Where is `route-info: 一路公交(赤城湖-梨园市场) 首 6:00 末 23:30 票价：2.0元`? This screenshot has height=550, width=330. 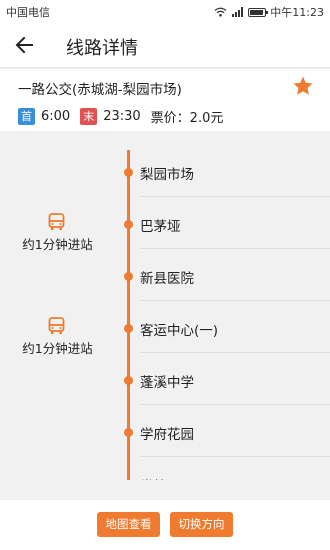
route-info: 一路公交(赤城湖-梨园市场) 首 6:00 末 23:30 票价：2.0元 is located at coordinates (165, 100).